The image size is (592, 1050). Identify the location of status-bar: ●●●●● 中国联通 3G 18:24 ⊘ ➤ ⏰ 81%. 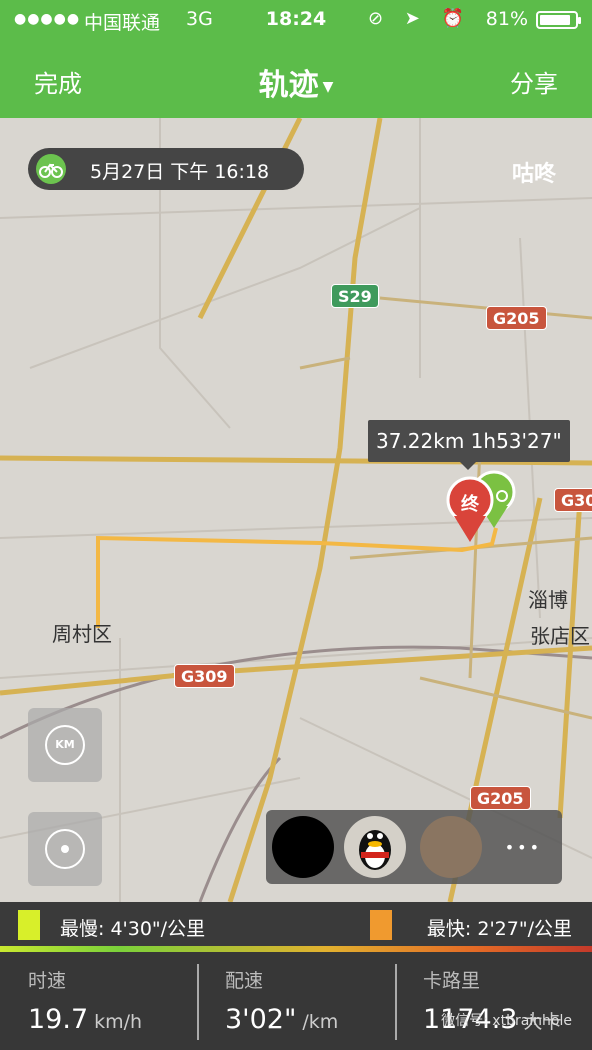
(296, 20).